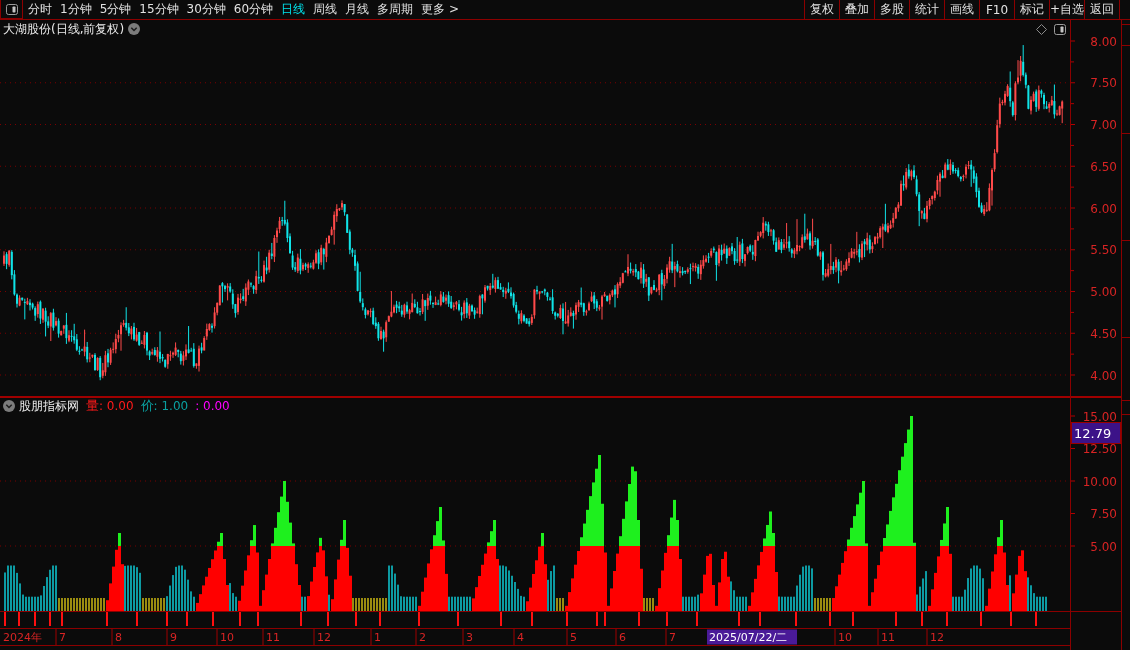  I want to click on date-cursor-label: 2025/07/22/二, so click(752, 637).